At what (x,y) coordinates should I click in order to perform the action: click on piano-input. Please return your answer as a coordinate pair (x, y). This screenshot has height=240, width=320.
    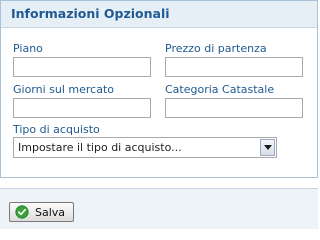
    Looking at the image, I should click on (82, 67).